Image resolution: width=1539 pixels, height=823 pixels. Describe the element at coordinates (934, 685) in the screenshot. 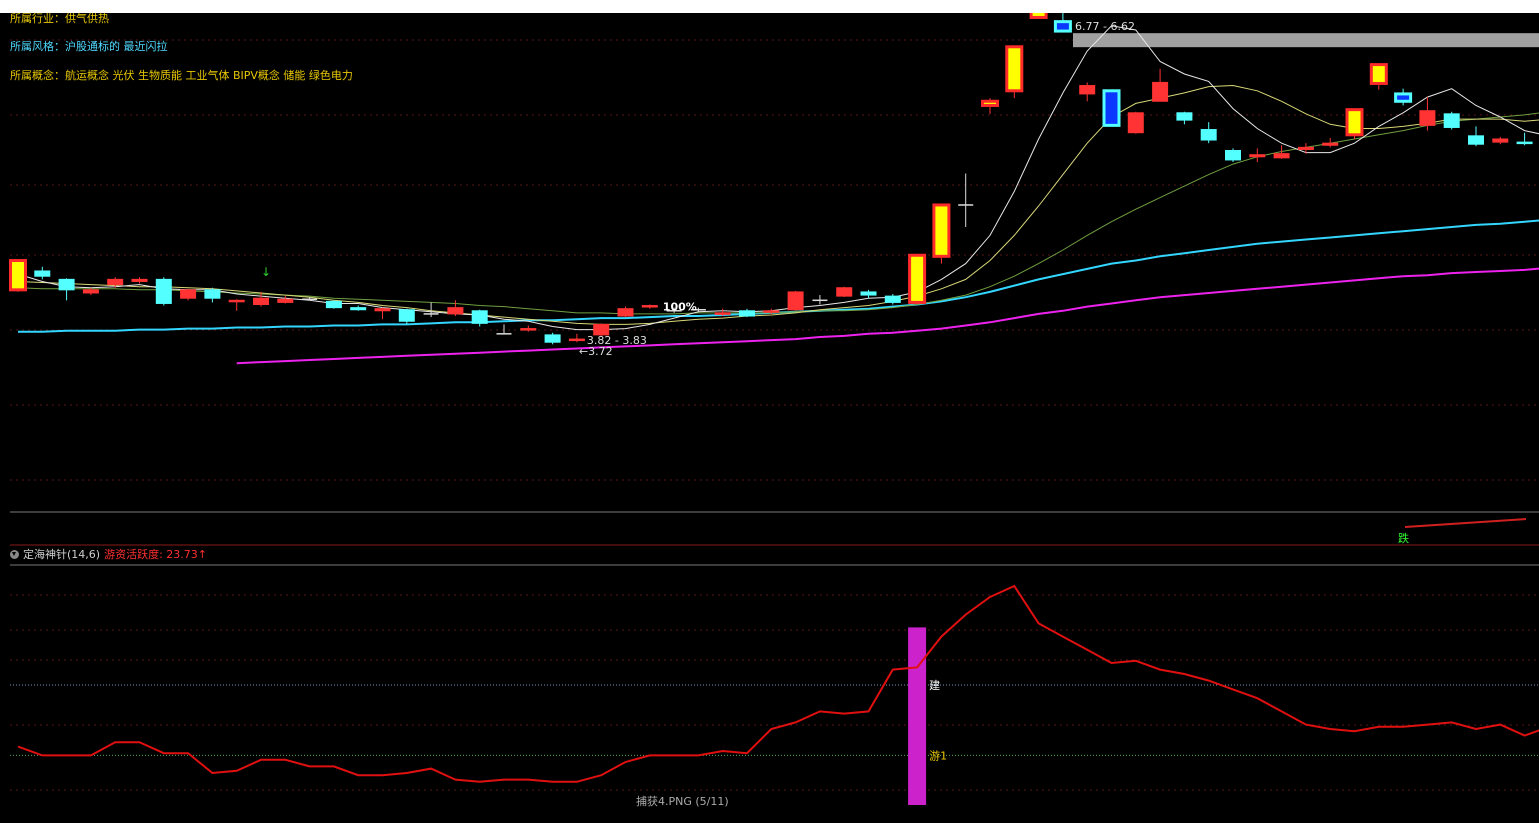

I see `build-mark-label: 建` at that location.